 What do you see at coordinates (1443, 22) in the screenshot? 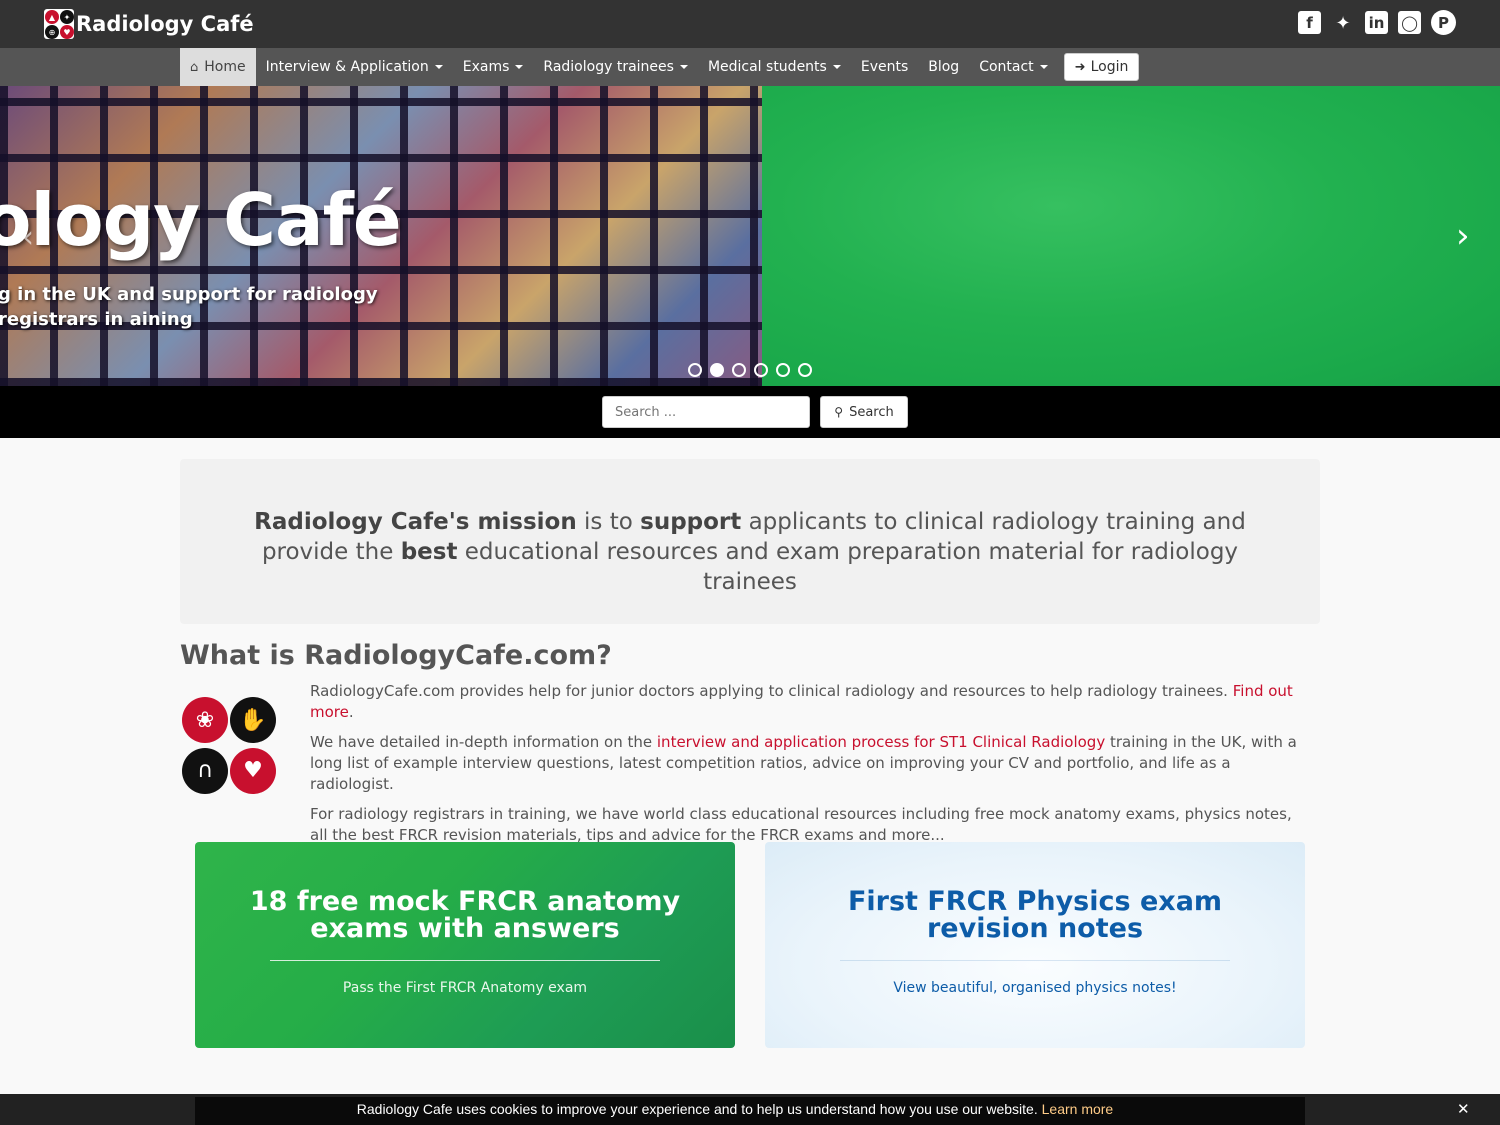
I see `pinterest-icon: P` at bounding box center [1443, 22].